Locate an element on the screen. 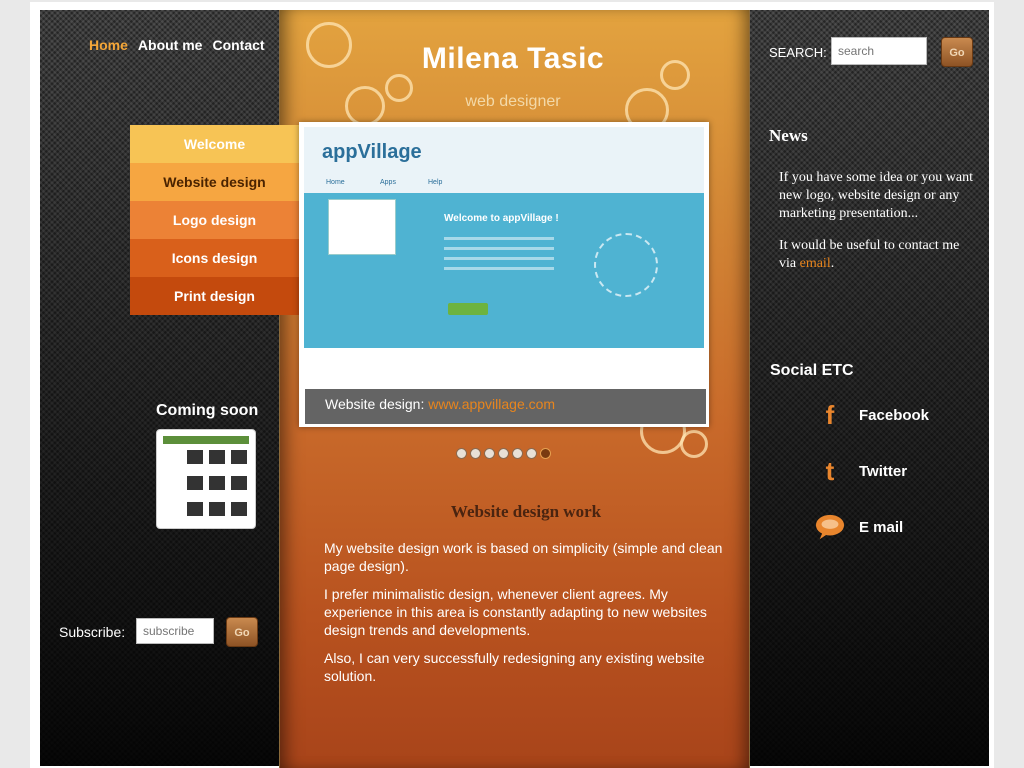 Image resolution: width=1024 pixels, height=768 pixels. email-link: email is located at coordinates (815, 263).